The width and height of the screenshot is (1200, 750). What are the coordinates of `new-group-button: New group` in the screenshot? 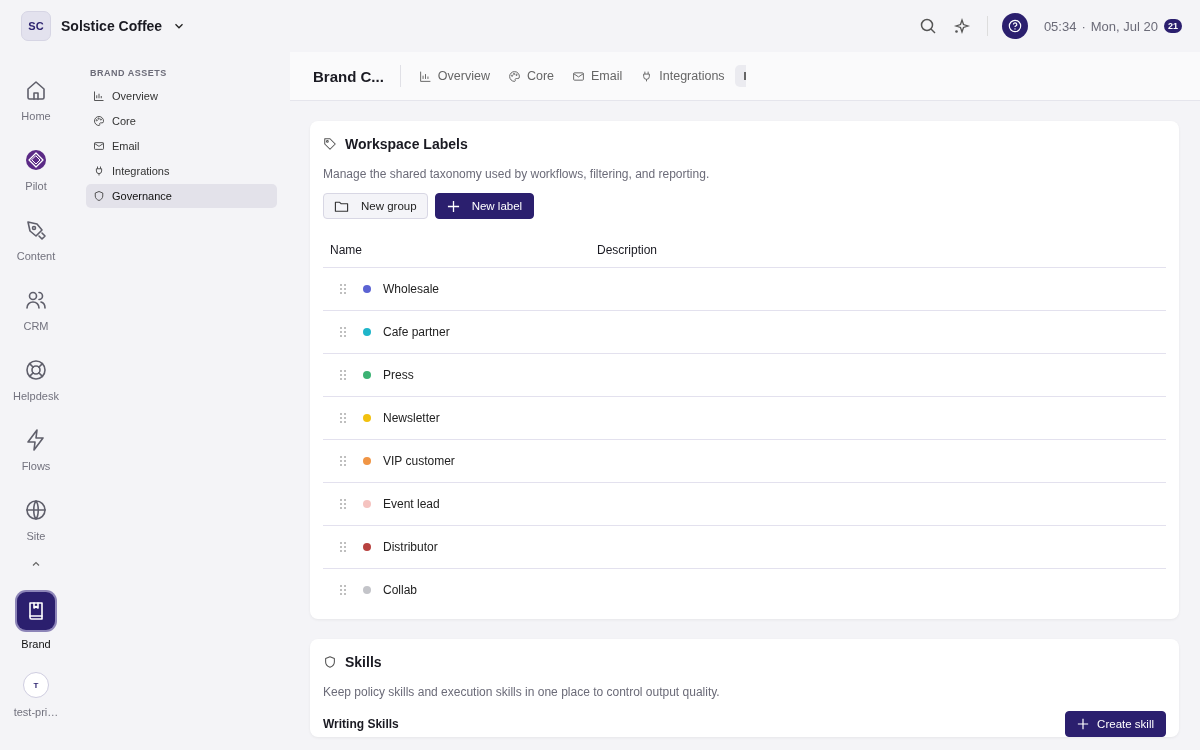 It's located at (375, 206).